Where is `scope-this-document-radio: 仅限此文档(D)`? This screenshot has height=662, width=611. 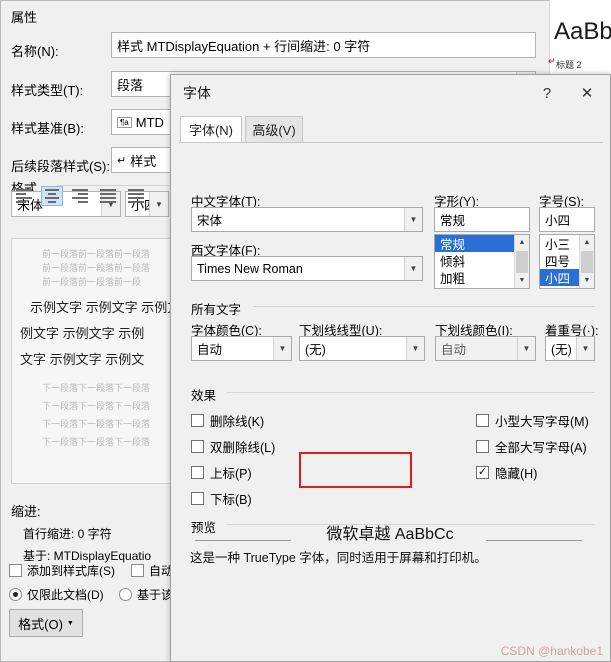
scope-this-document-radio: 仅限此文档(D) is located at coordinates (56, 594).